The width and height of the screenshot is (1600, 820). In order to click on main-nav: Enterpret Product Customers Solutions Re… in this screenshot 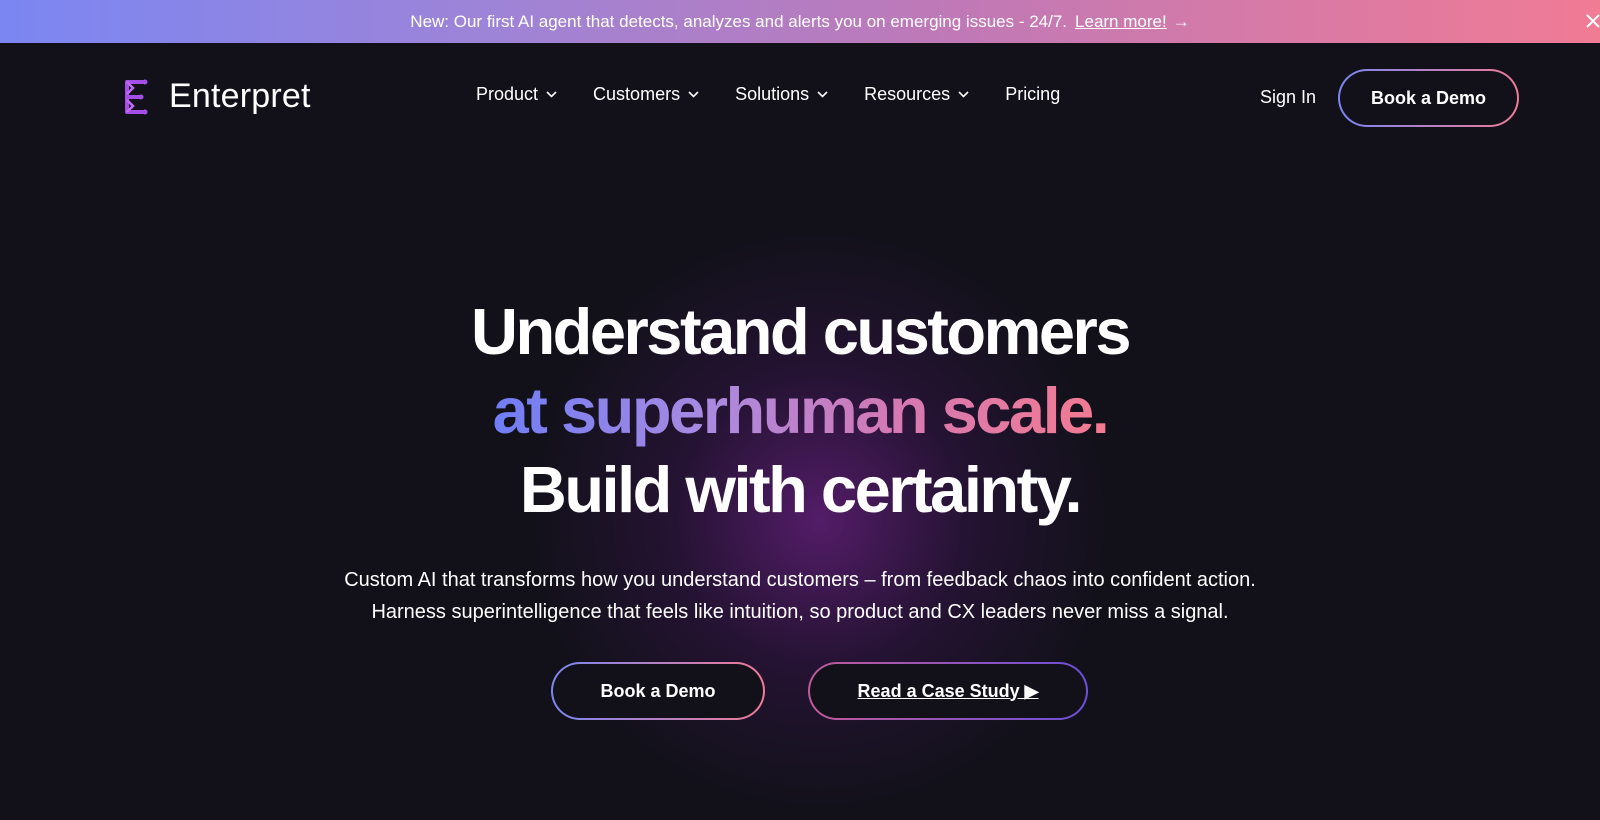, I will do `click(800, 99)`.